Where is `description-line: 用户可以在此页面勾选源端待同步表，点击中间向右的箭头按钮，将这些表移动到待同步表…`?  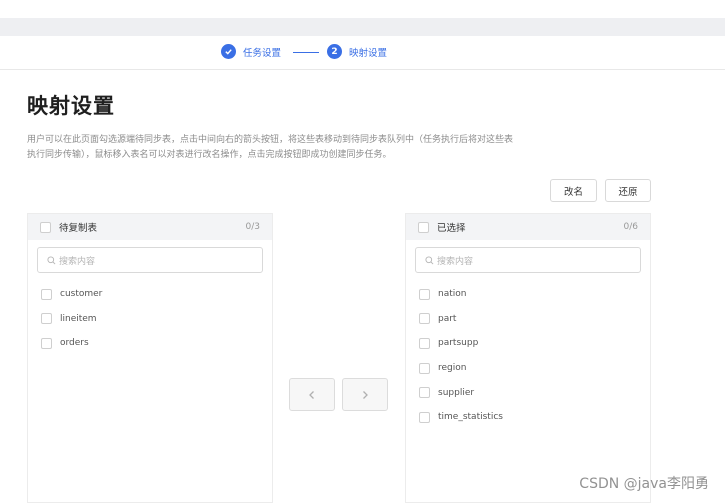
description-line: 用户可以在此页面勾选源端待同步表，点击中间向右的箭头按钮，将这些表移动到待同步表… is located at coordinates (270, 140).